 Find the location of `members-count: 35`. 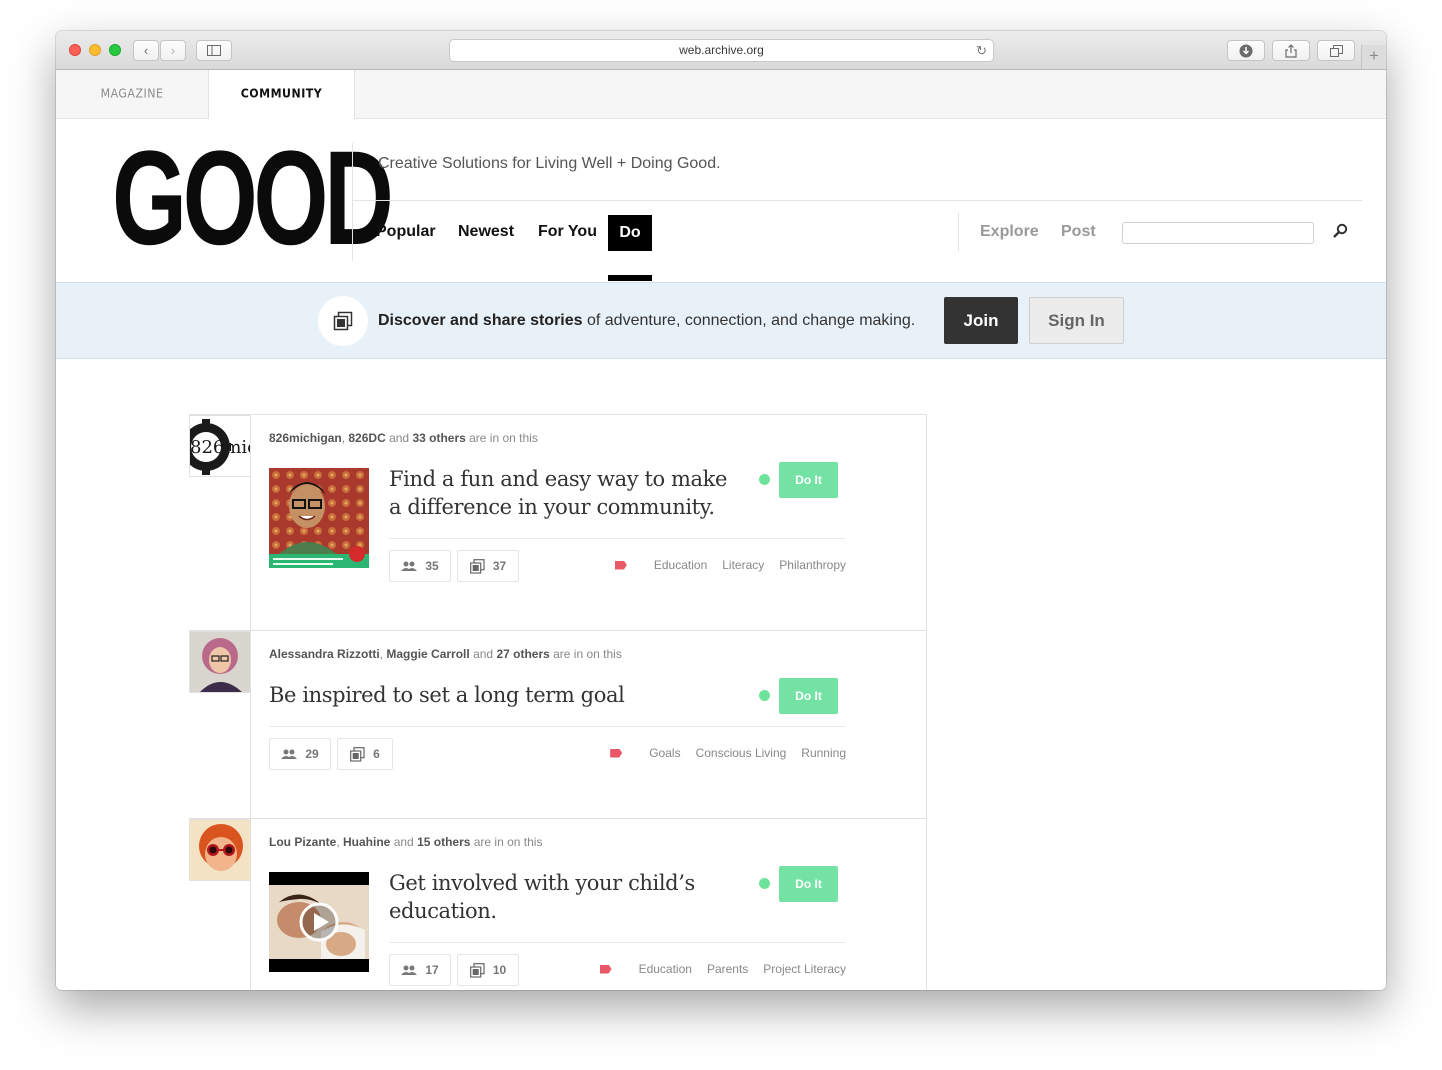

members-count: 35 is located at coordinates (420, 566).